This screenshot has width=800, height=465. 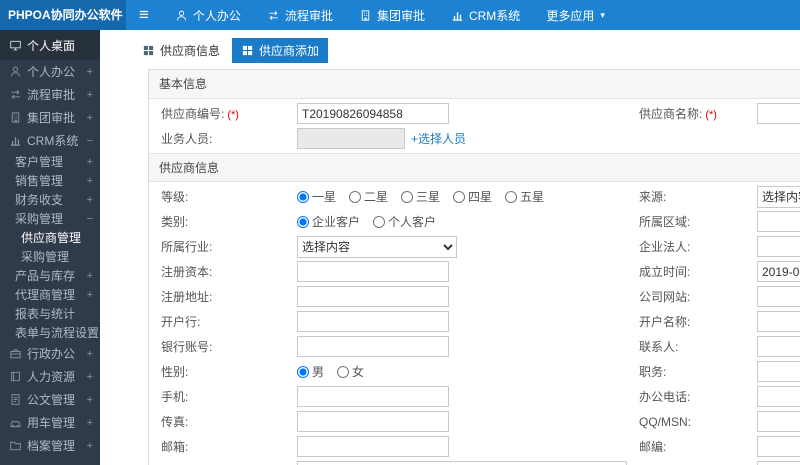 What do you see at coordinates (50, 140) in the screenshot?
I see `sidebar-item-crm-system: CRM系统 −` at bounding box center [50, 140].